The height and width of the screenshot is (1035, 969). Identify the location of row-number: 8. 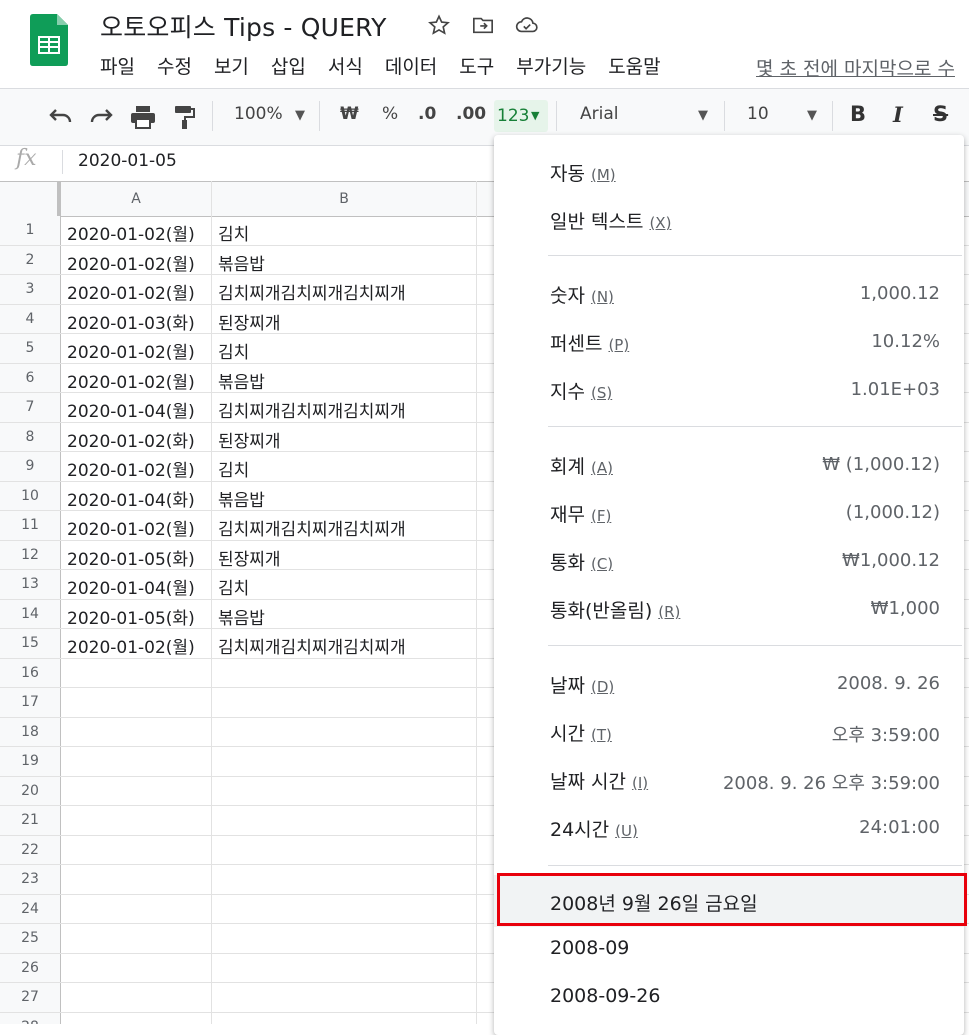
(30, 436).